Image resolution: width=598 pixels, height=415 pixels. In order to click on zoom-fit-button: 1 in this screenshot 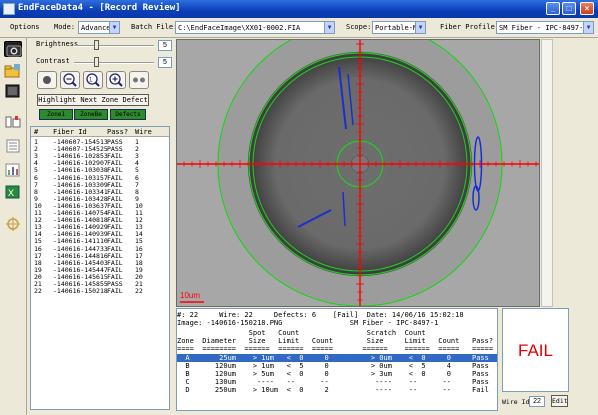, I will do `click(93, 80)`.